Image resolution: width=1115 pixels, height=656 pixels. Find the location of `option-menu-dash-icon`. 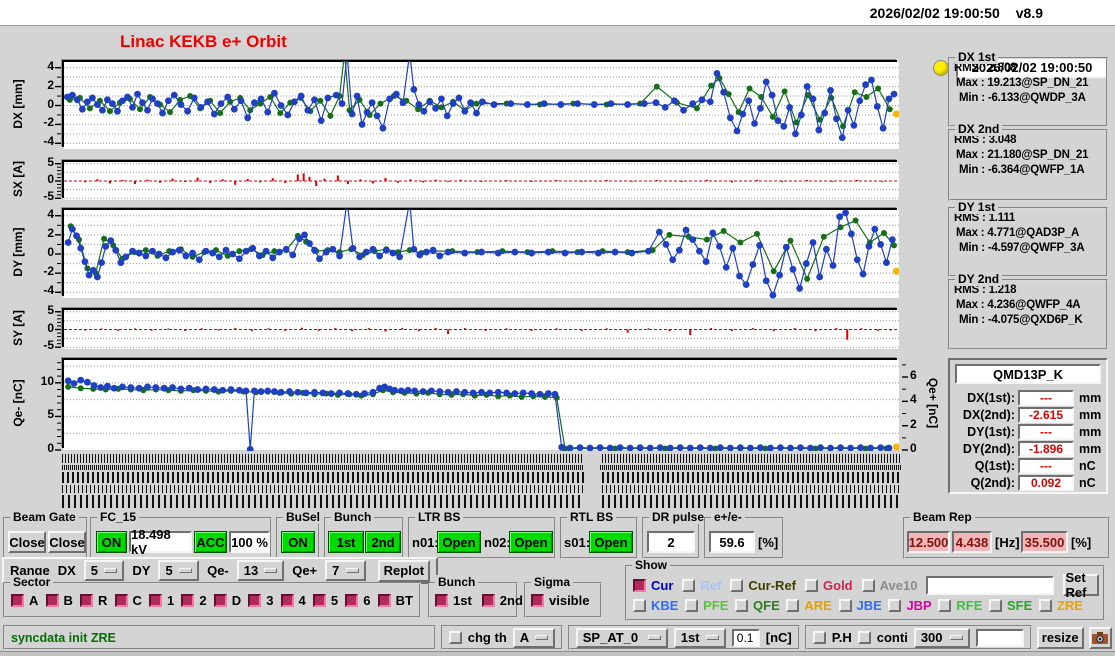

option-menu-dash-icon is located at coordinates (712, 637).